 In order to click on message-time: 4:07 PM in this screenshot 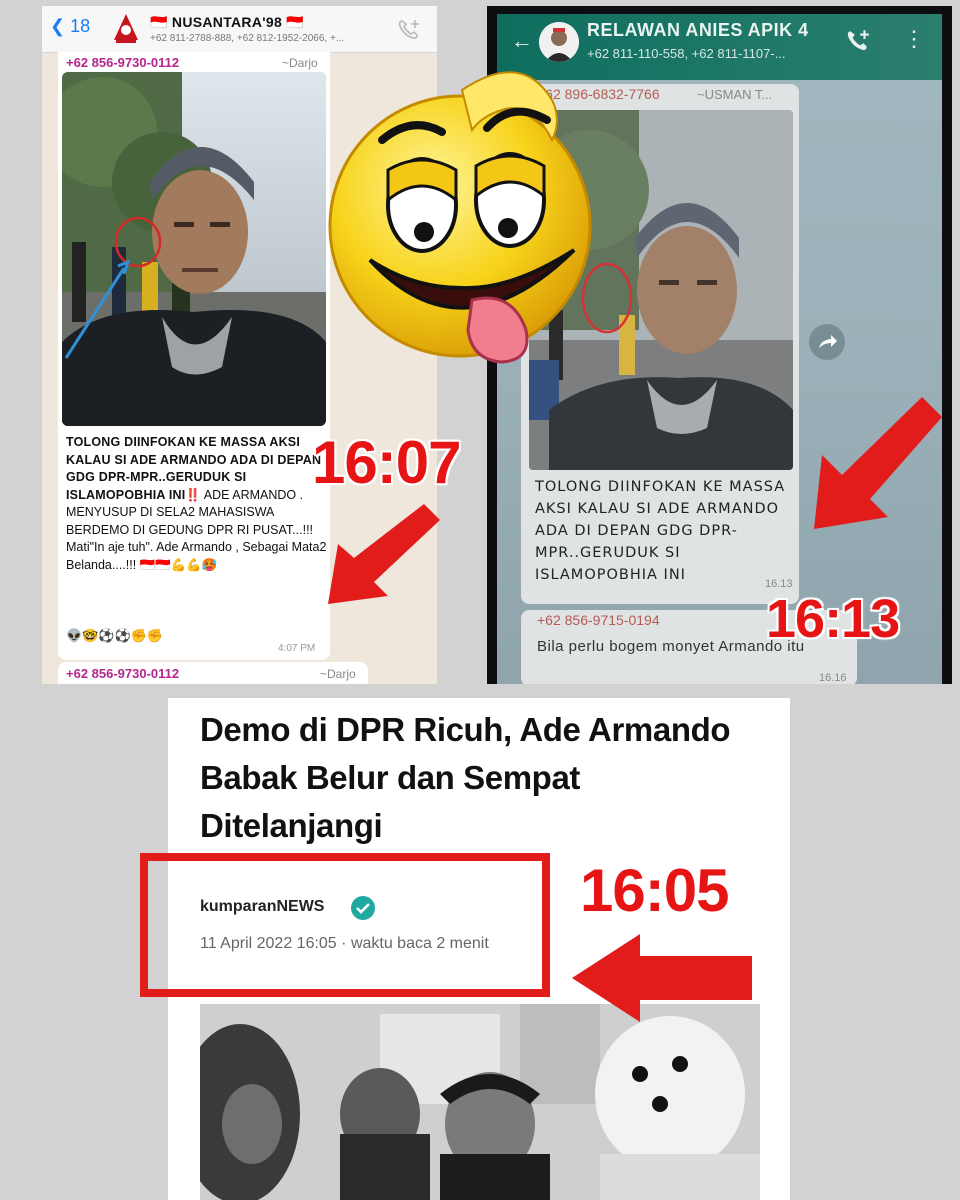, I will do `click(297, 648)`.